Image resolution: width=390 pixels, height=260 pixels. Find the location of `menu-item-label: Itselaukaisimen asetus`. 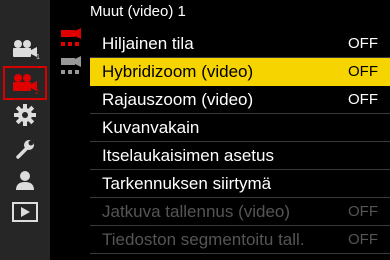

menu-item-label: Itselaukaisimen asetus is located at coordinates (188, 155).